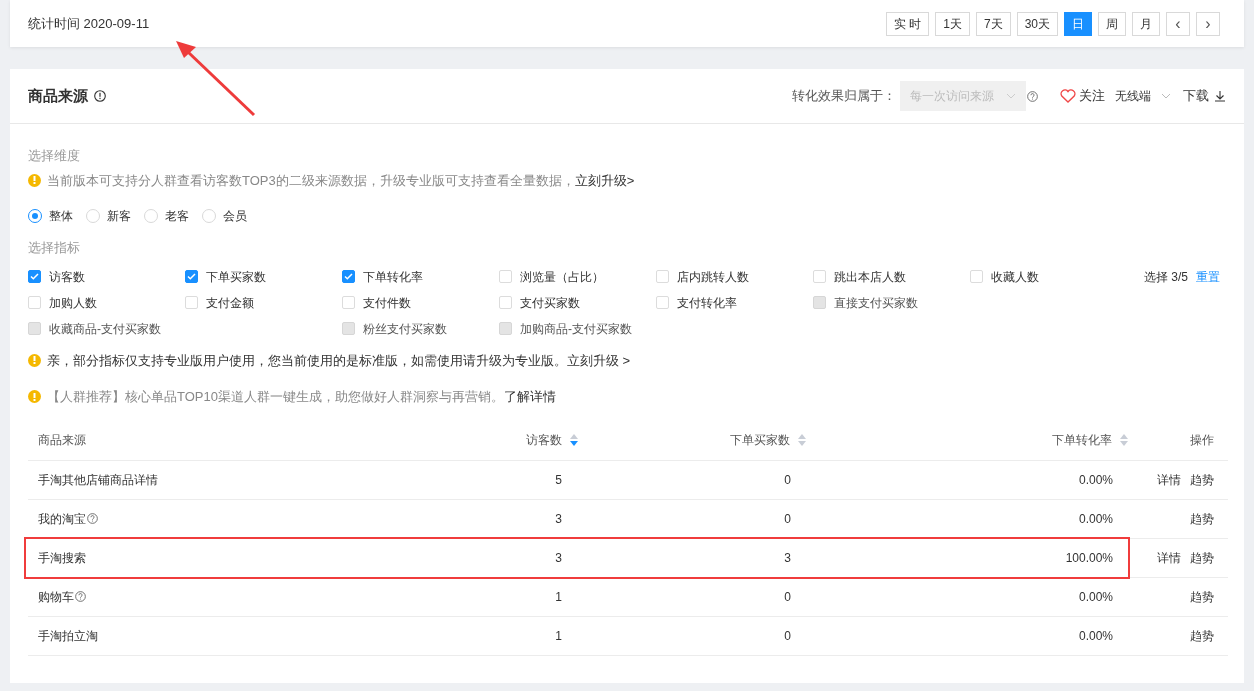 Image resolution: width=1254 pixels, height=691 pixels. What do you see at coordinates (224, 216) in the screenshot?
I see `radio-option: 会员` at bounding box center [224, 216].